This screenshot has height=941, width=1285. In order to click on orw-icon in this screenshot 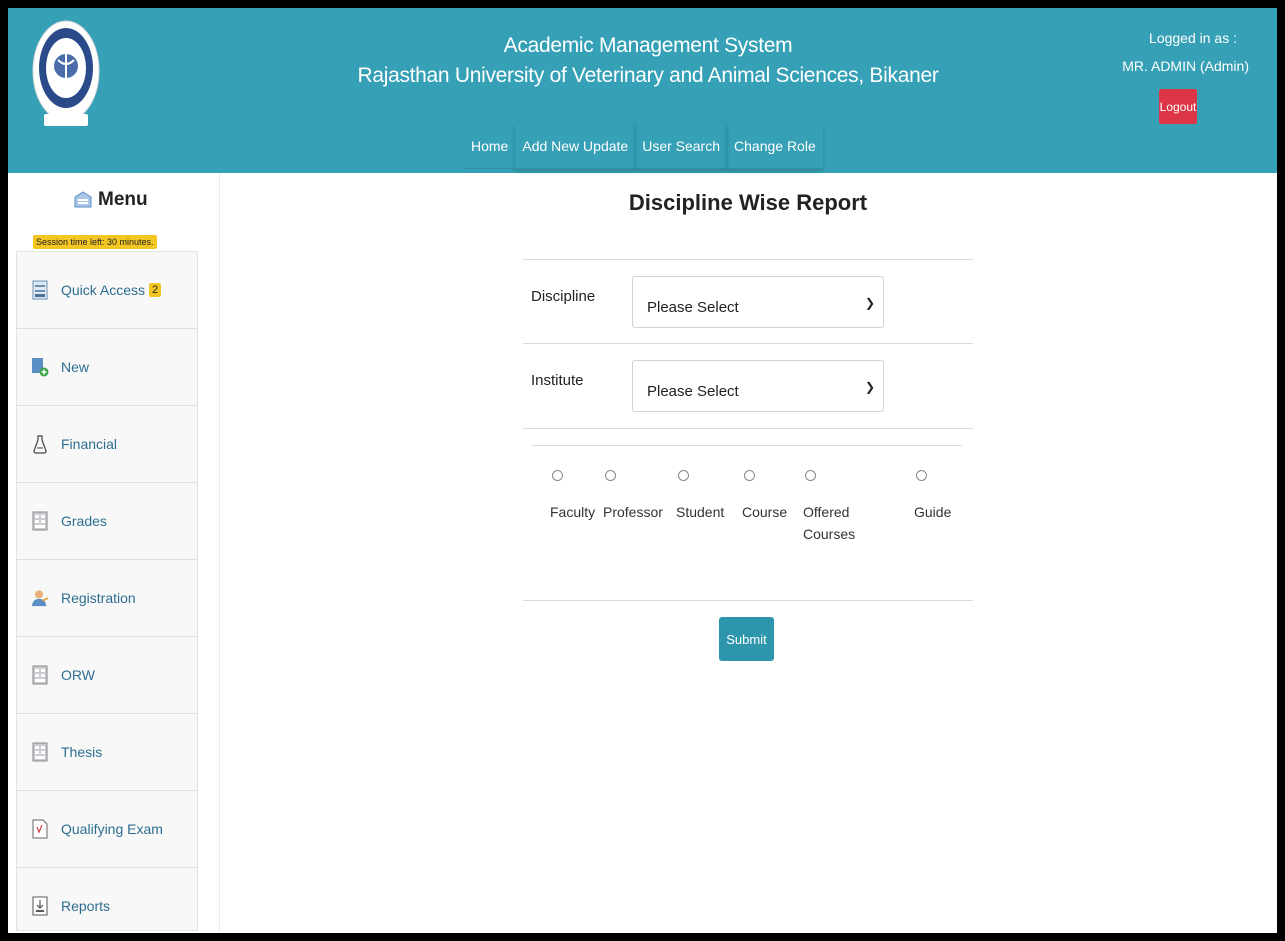, I will do `click(40, 675)`.